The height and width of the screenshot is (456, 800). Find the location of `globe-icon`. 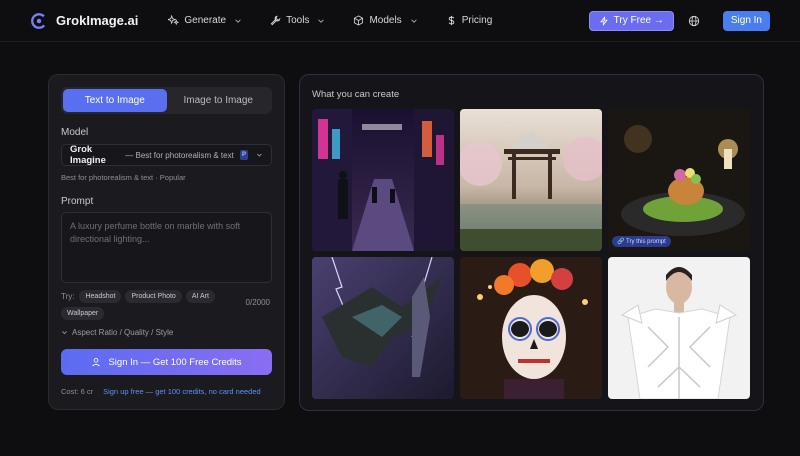

globe-icon is located at coordinates (694, 20).